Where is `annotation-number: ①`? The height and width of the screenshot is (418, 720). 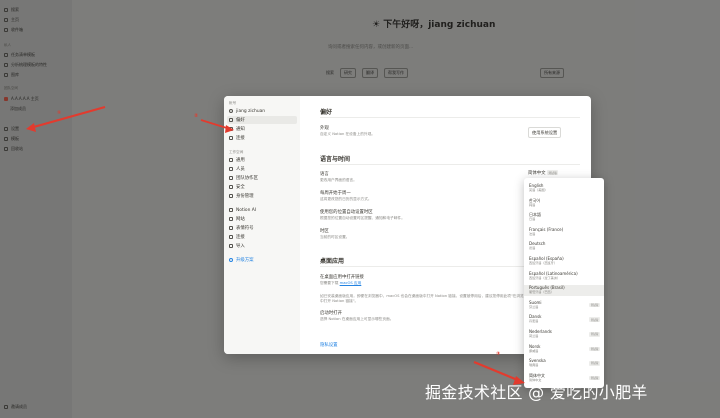 annotation-number: ① is located at coordinates (59, 113).